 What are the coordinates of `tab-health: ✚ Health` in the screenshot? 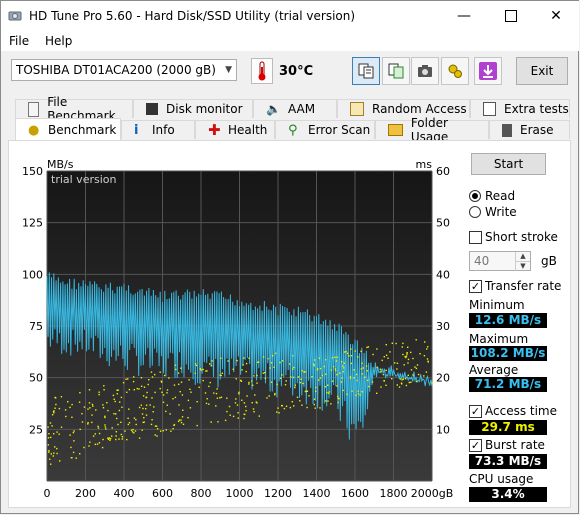 It's located at (235, 129).